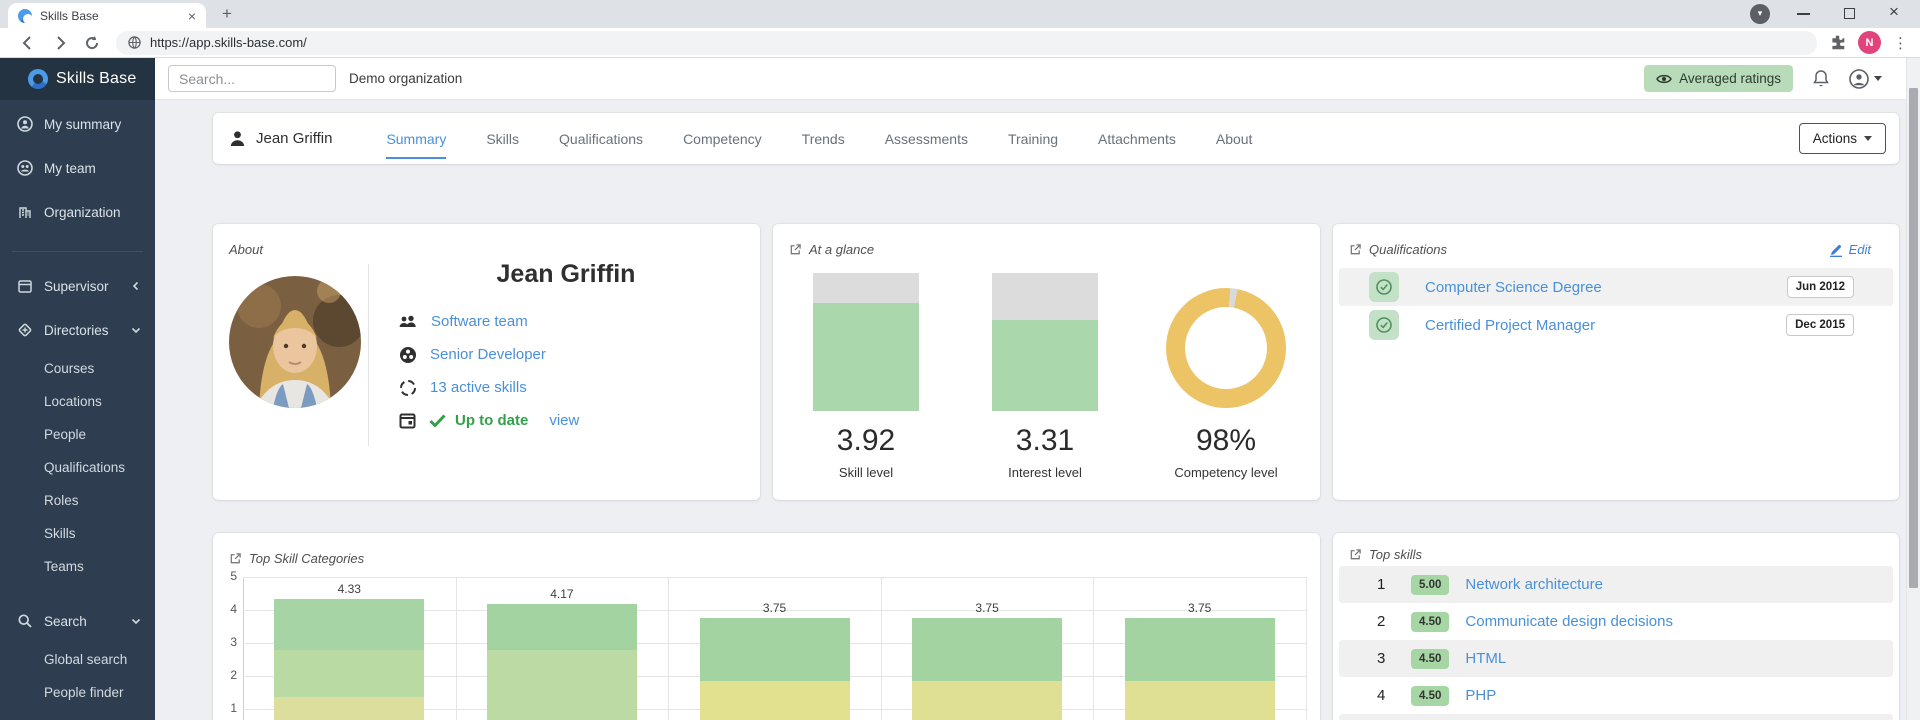 The height and width of the screenshot is (720, 1920). What do you see at coordinates (28, 43) in the screenshot?
I see `back-icon` at bounding box center [28, 43].